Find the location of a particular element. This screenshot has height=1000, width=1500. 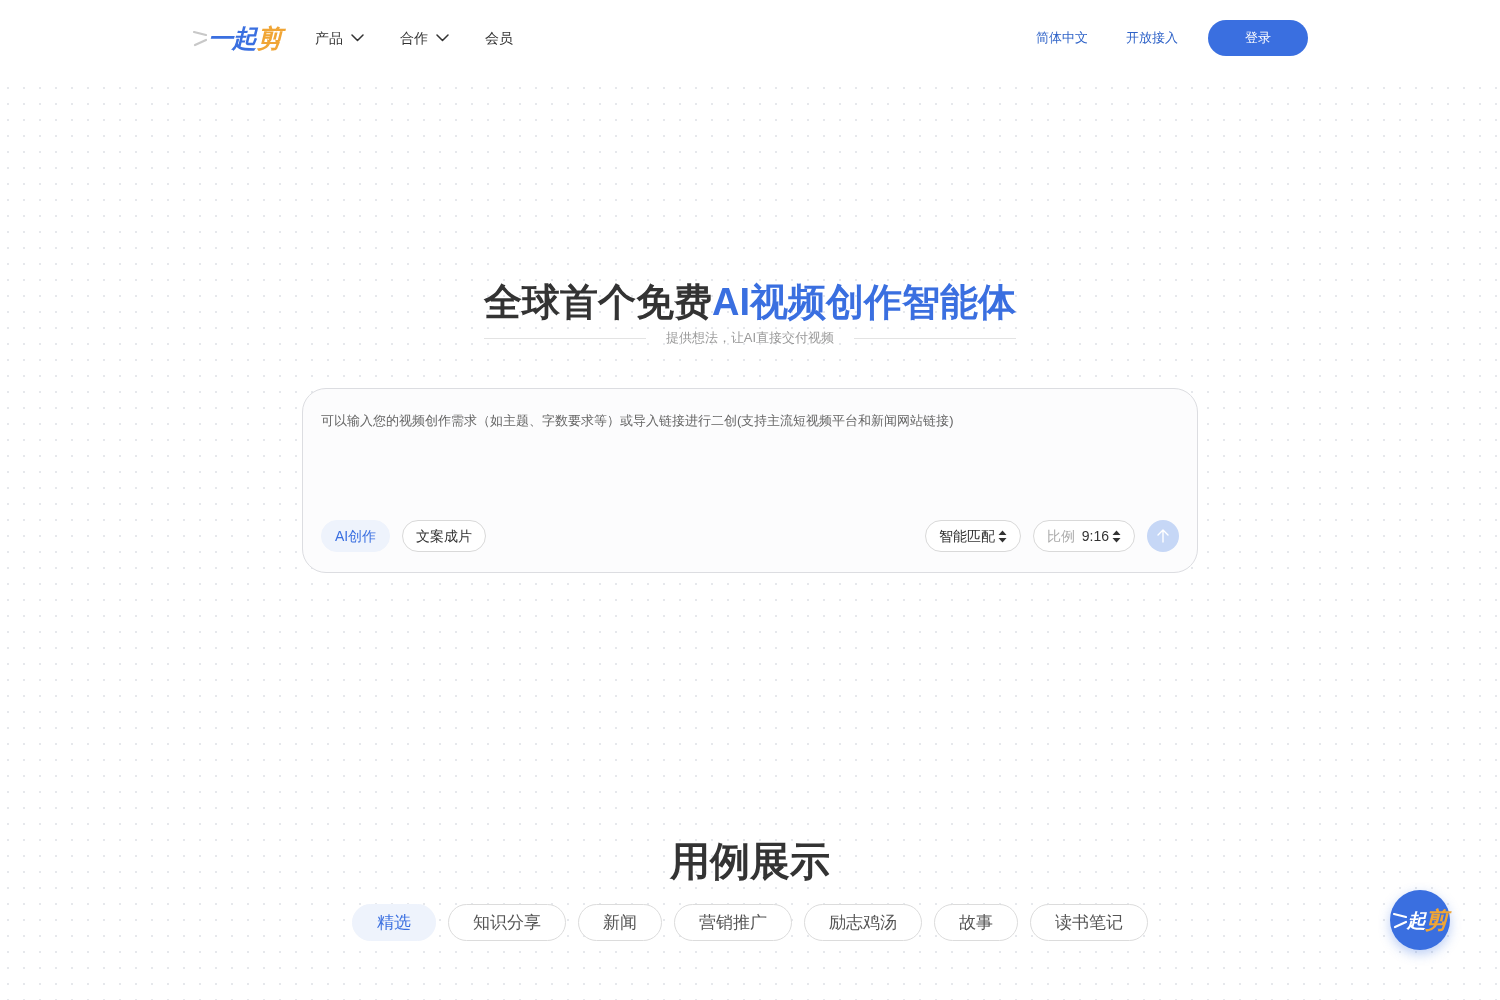

category-tab: 精选 is located at coordinates (394, 922).